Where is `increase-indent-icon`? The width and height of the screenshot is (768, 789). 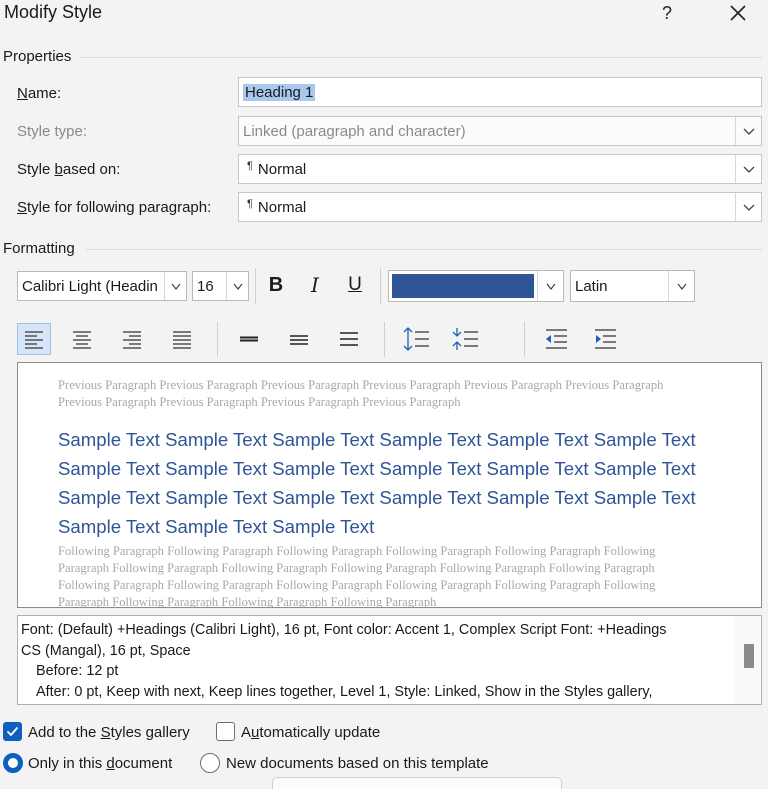 increase-indent-icon is located at coordinates (605, 339).